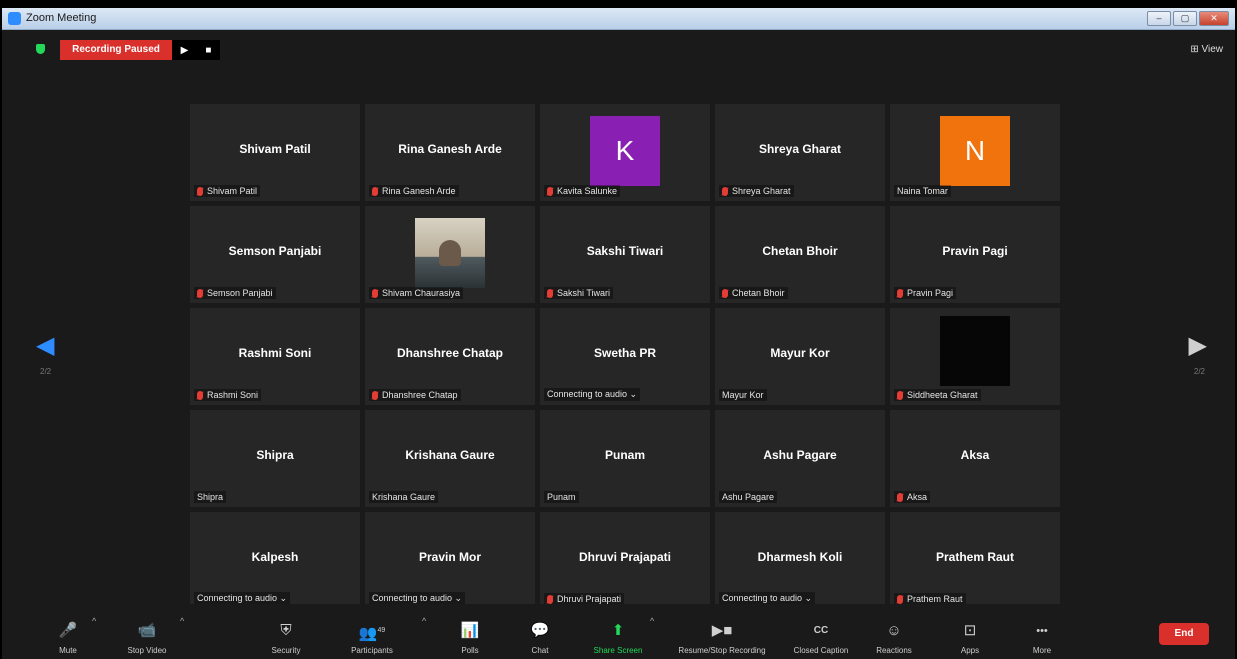 This screenshot has width=1237, height=659. What do you see at coordinates (94, 621) in the screenshot?
I see `audio-options-caret: ^` at bounding box center [94, 621].